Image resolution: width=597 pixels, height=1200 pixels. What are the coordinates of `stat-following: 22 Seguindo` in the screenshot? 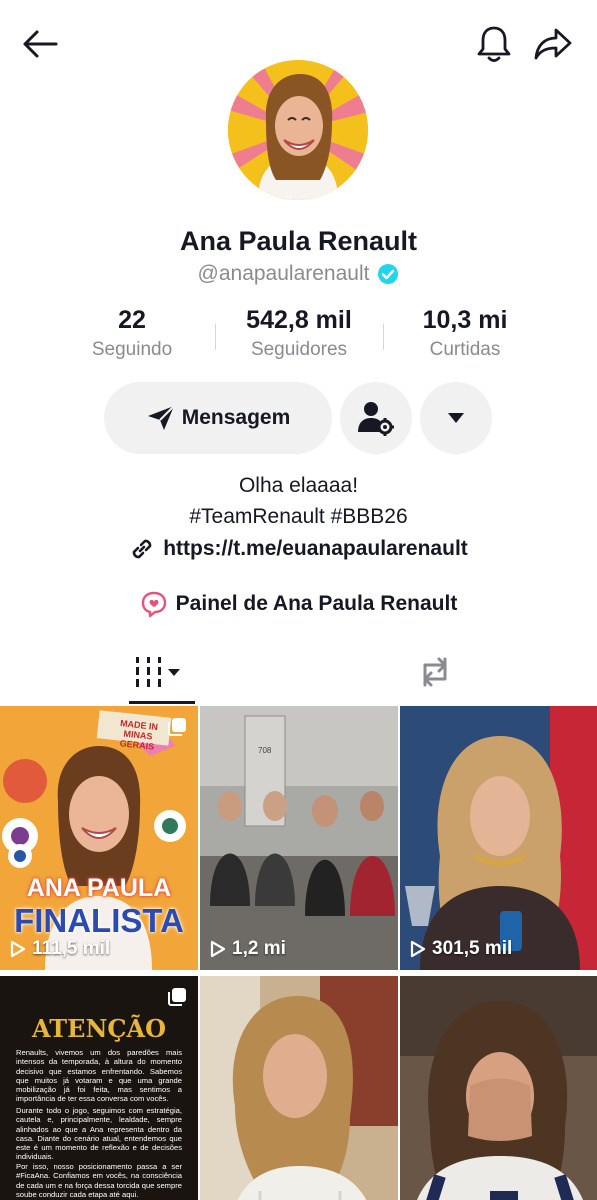 It's located at (132, 333).